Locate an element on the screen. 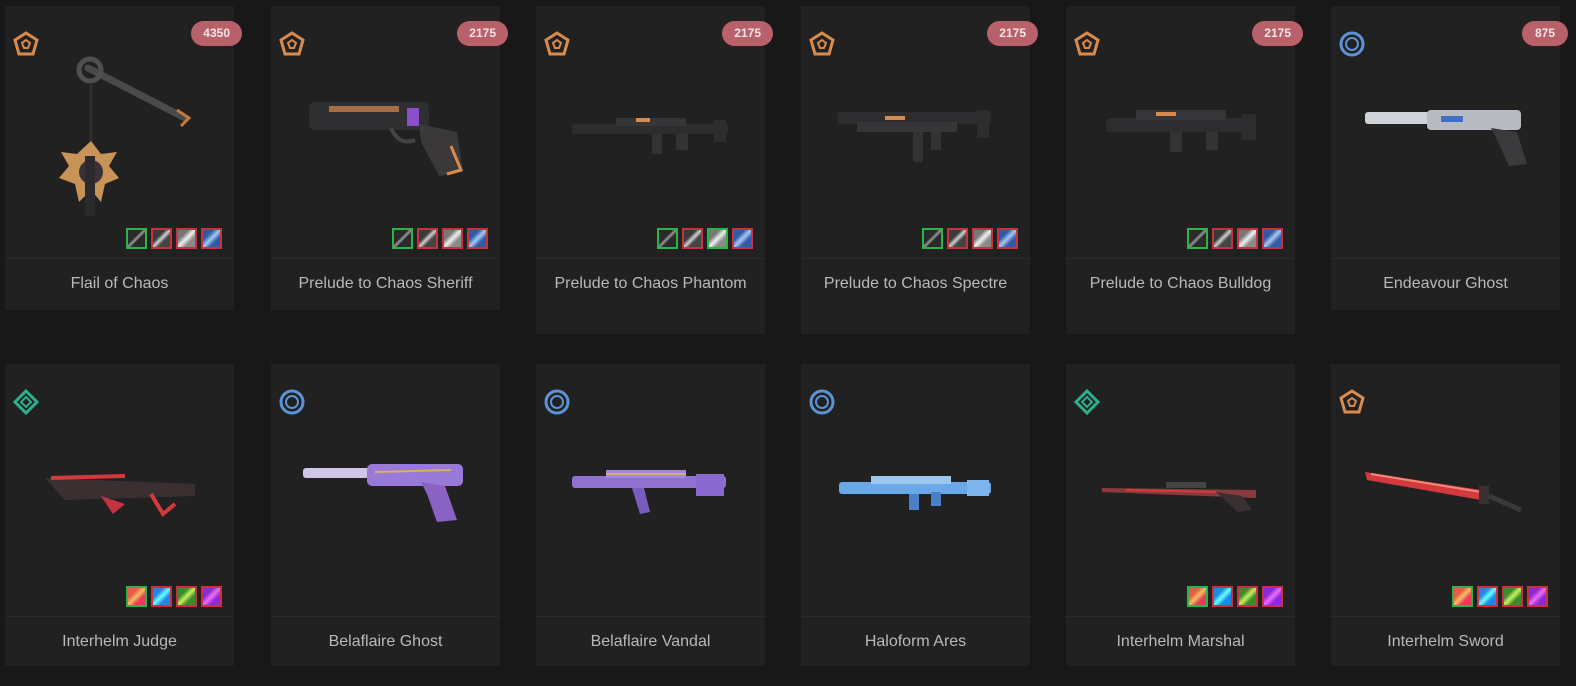 Image resolution: width=1576 pixels, height=686 pixels. skin-card: Belaflaire Ghost is located at coordinates (385, 515).